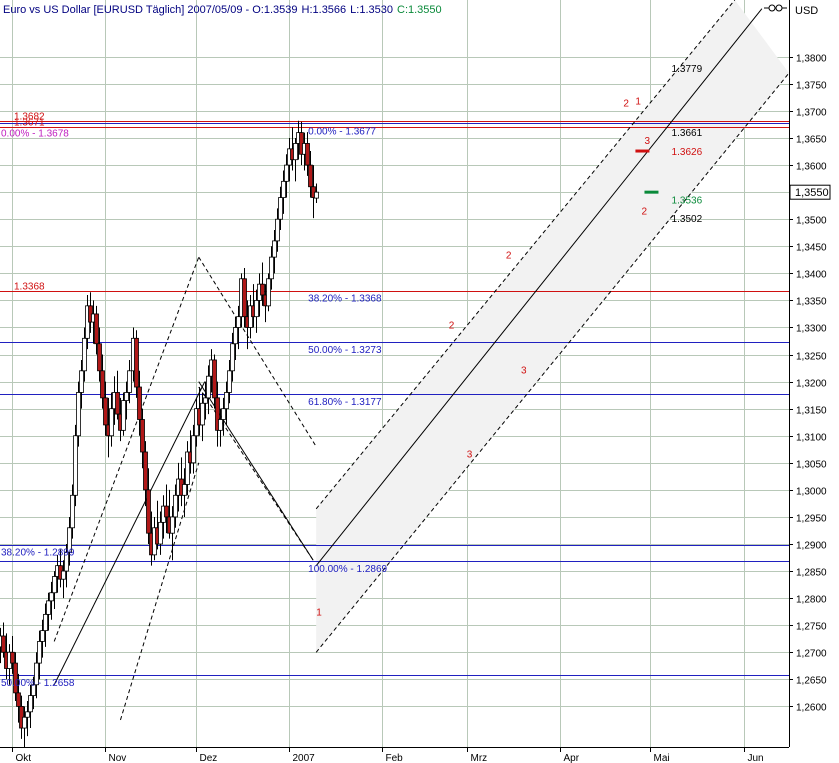 Image resolution: width=839 pixels, height=763 pixels. I want to click on time-tick-label: Nov, so click(118, 758).